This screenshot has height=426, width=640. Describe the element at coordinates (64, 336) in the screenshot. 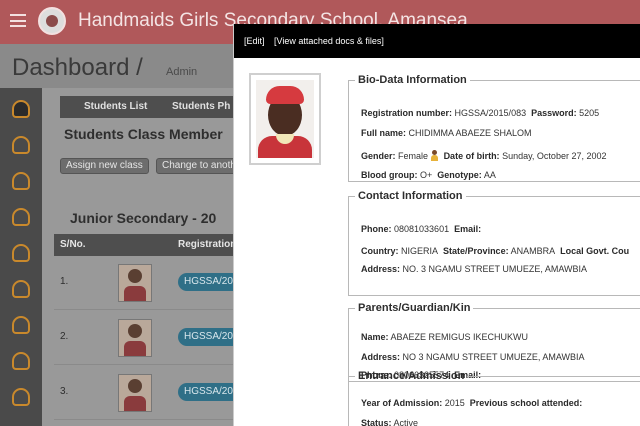

I see `row-number: 2.` at that location.